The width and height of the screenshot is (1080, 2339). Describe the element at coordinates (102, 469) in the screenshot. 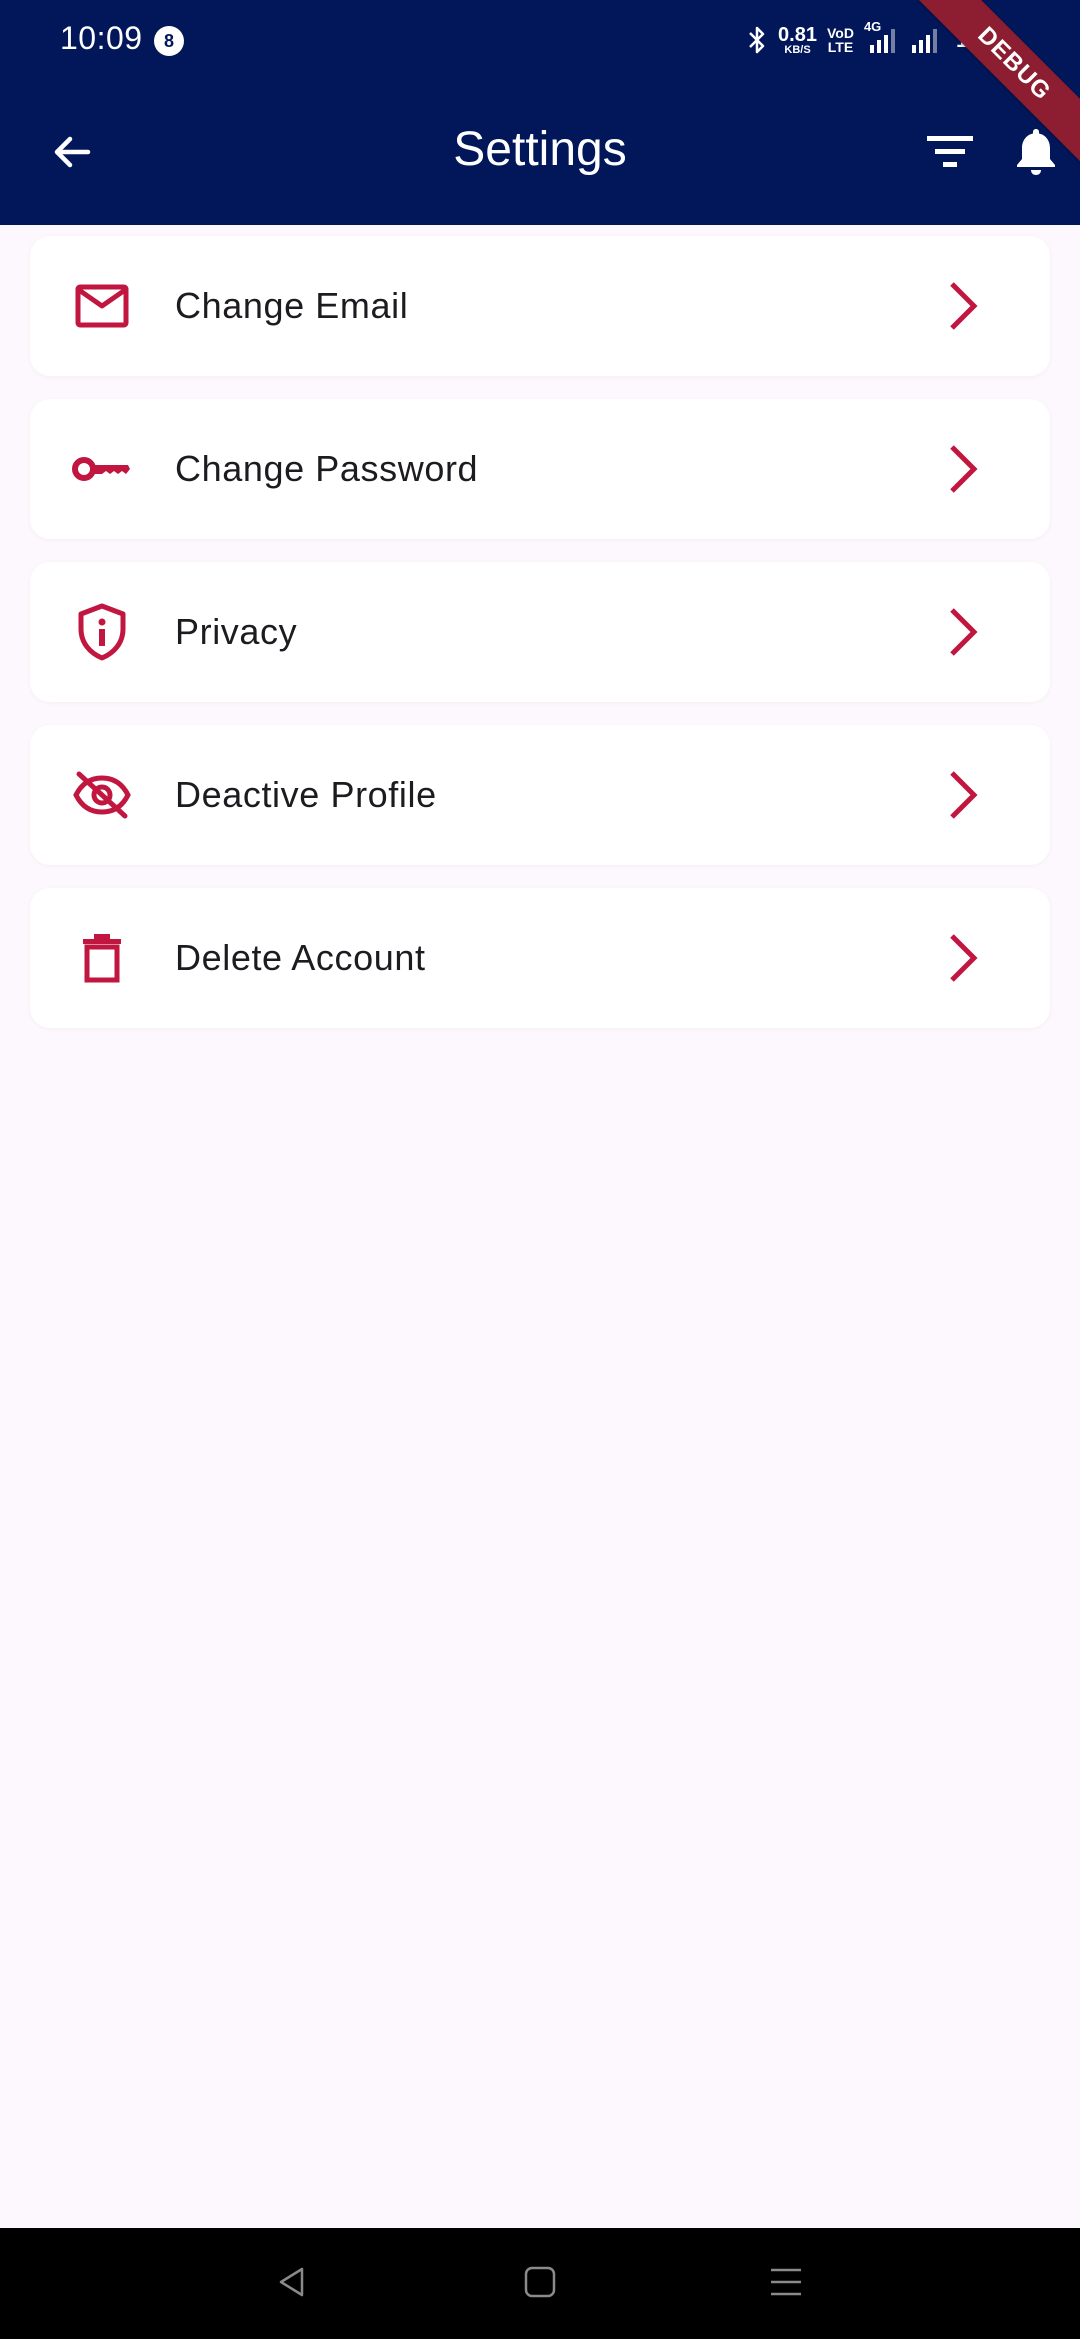

I see `key-icon` at that location.